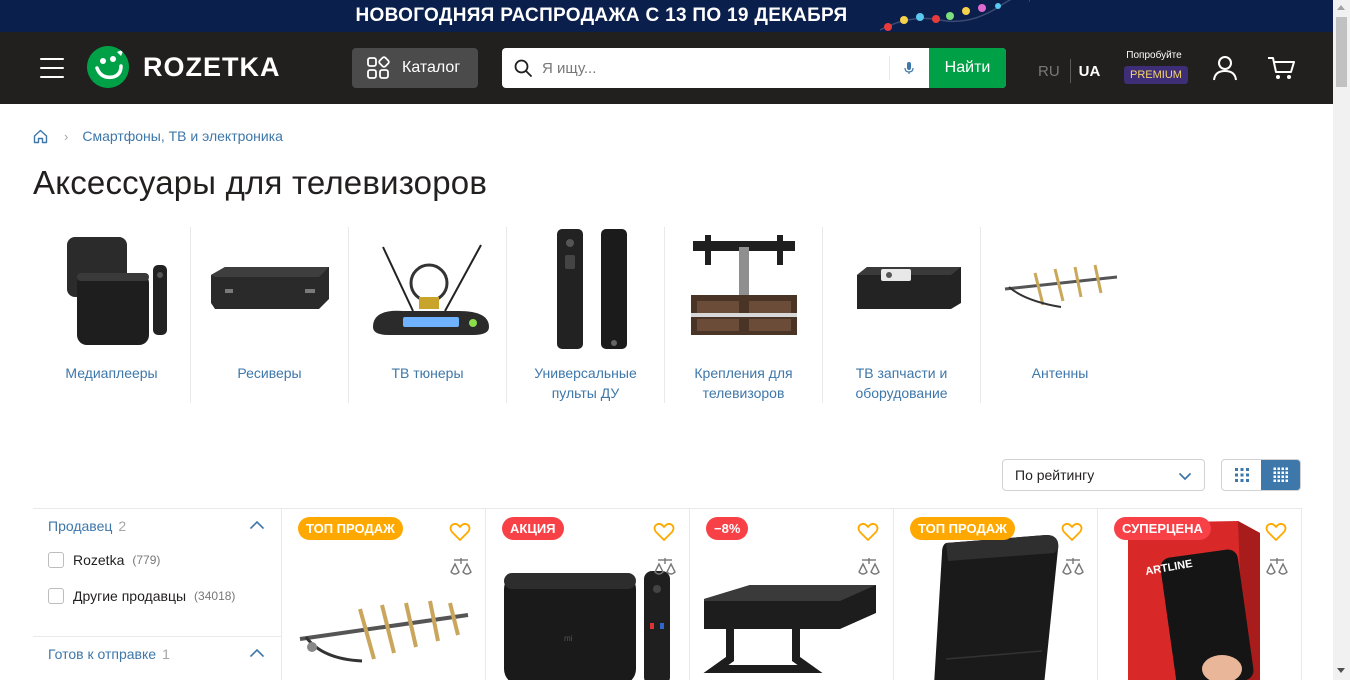 This screenshot has height=680, width=1350. Describe the element at coordinates (1055, 475) in the screenshot. I see `sort-selected-value: По рейтингу` at that location.